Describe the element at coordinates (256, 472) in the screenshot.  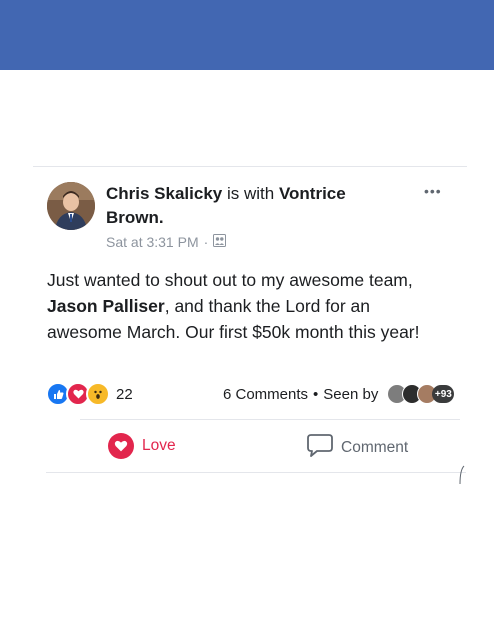
I see `divider-bottom` at that location.